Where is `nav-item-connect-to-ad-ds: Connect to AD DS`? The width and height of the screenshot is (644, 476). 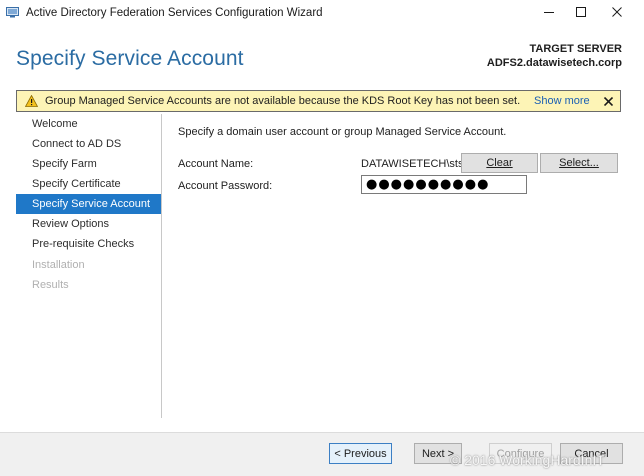 nav-item-connect-to-ad-ds: Connect to AD DS is located at coordinates (88, 144).